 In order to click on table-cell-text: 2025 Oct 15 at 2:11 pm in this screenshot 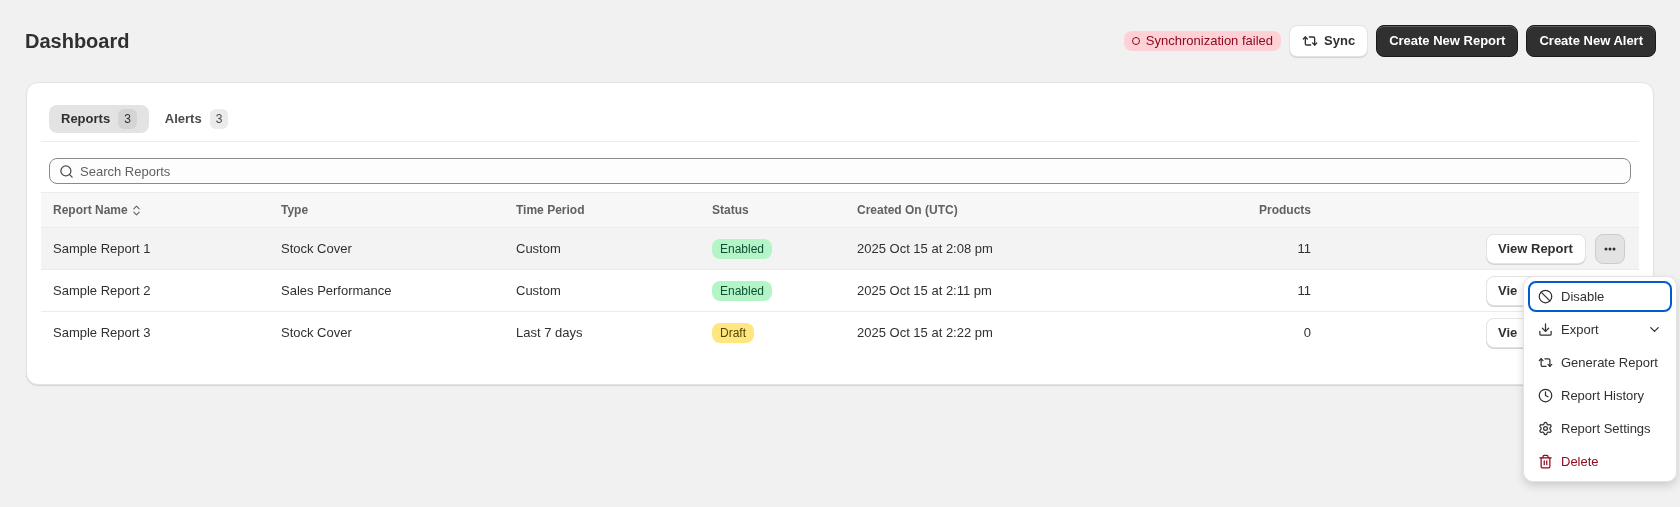, I will do `click(925, 290)`.